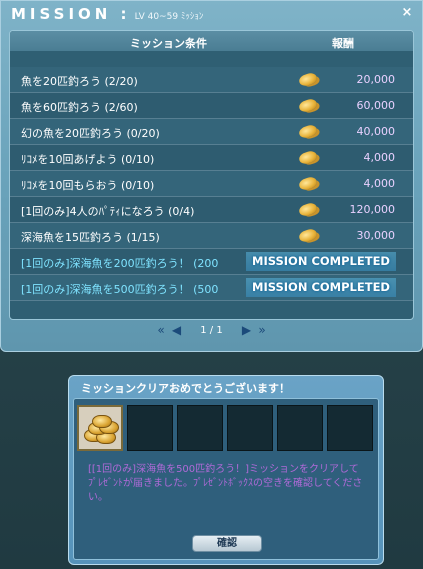 The height and width of the screenshot is (569, 423). What do you see at coordinates (120, 263) in the screenshot?
I see `mission-condition: [1回のみ]深海魚を200匹釣ろう！ (200` at bounding box center [120, 263].